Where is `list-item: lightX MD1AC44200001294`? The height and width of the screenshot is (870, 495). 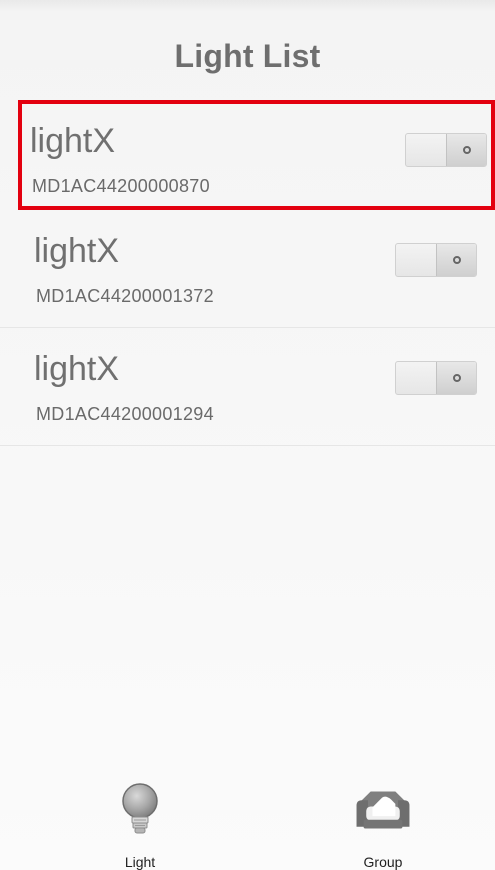 list-item: lightX MD1AC44200001294 is located at coordinates (247, 387).